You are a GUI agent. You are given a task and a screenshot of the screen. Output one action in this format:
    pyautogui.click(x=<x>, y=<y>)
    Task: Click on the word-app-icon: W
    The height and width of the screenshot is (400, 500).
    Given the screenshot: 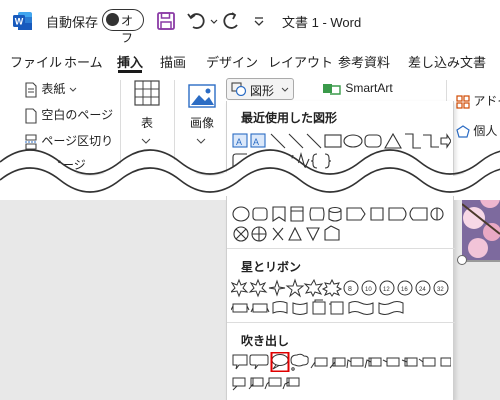 What is the action you would take?
    pyautogui.click(x=23, y=21)
    